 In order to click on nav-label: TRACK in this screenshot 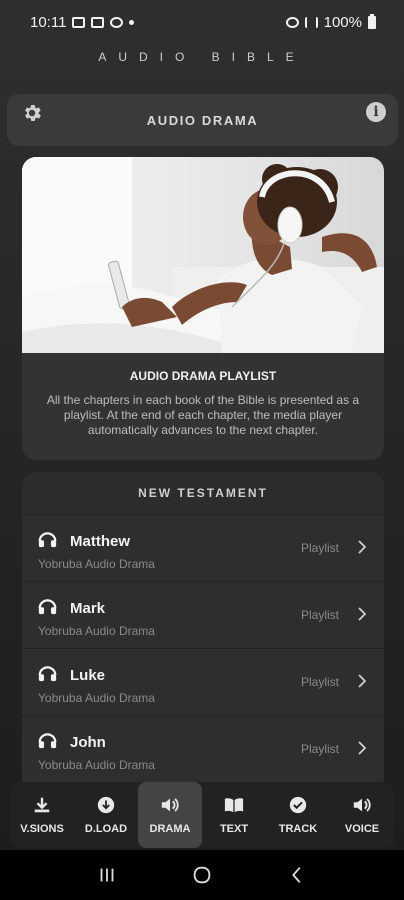, I will do `click(298, 829)`.